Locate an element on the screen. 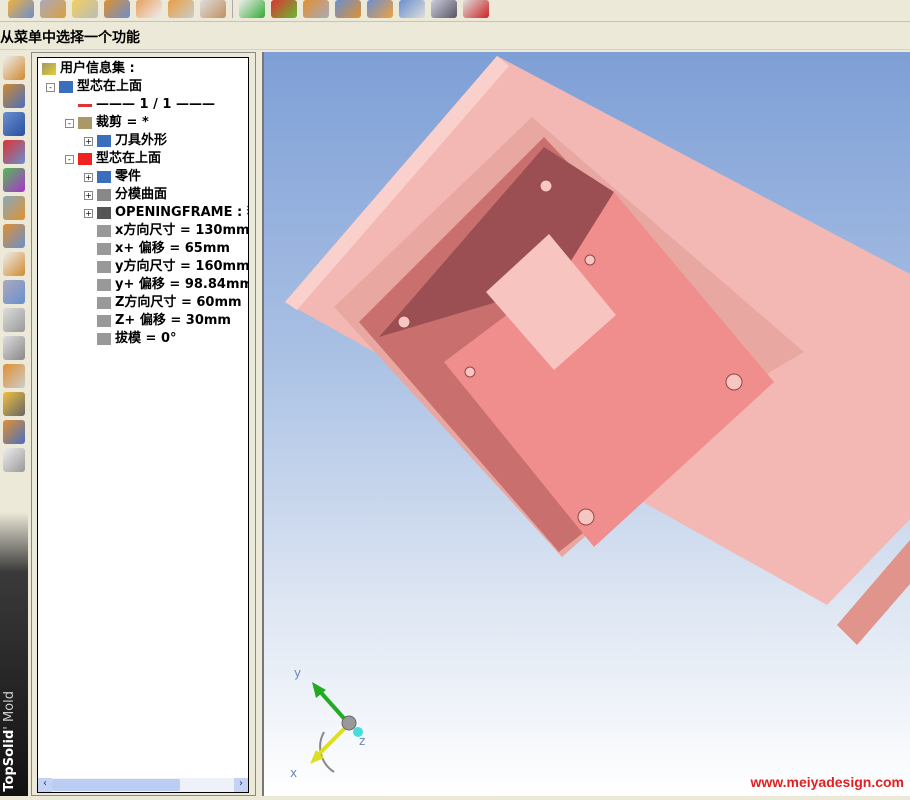 The height and width of the screenshot is (800, 910). tree-item: Z+ 偏移 = 30mm is located at coordinates (157, 321).